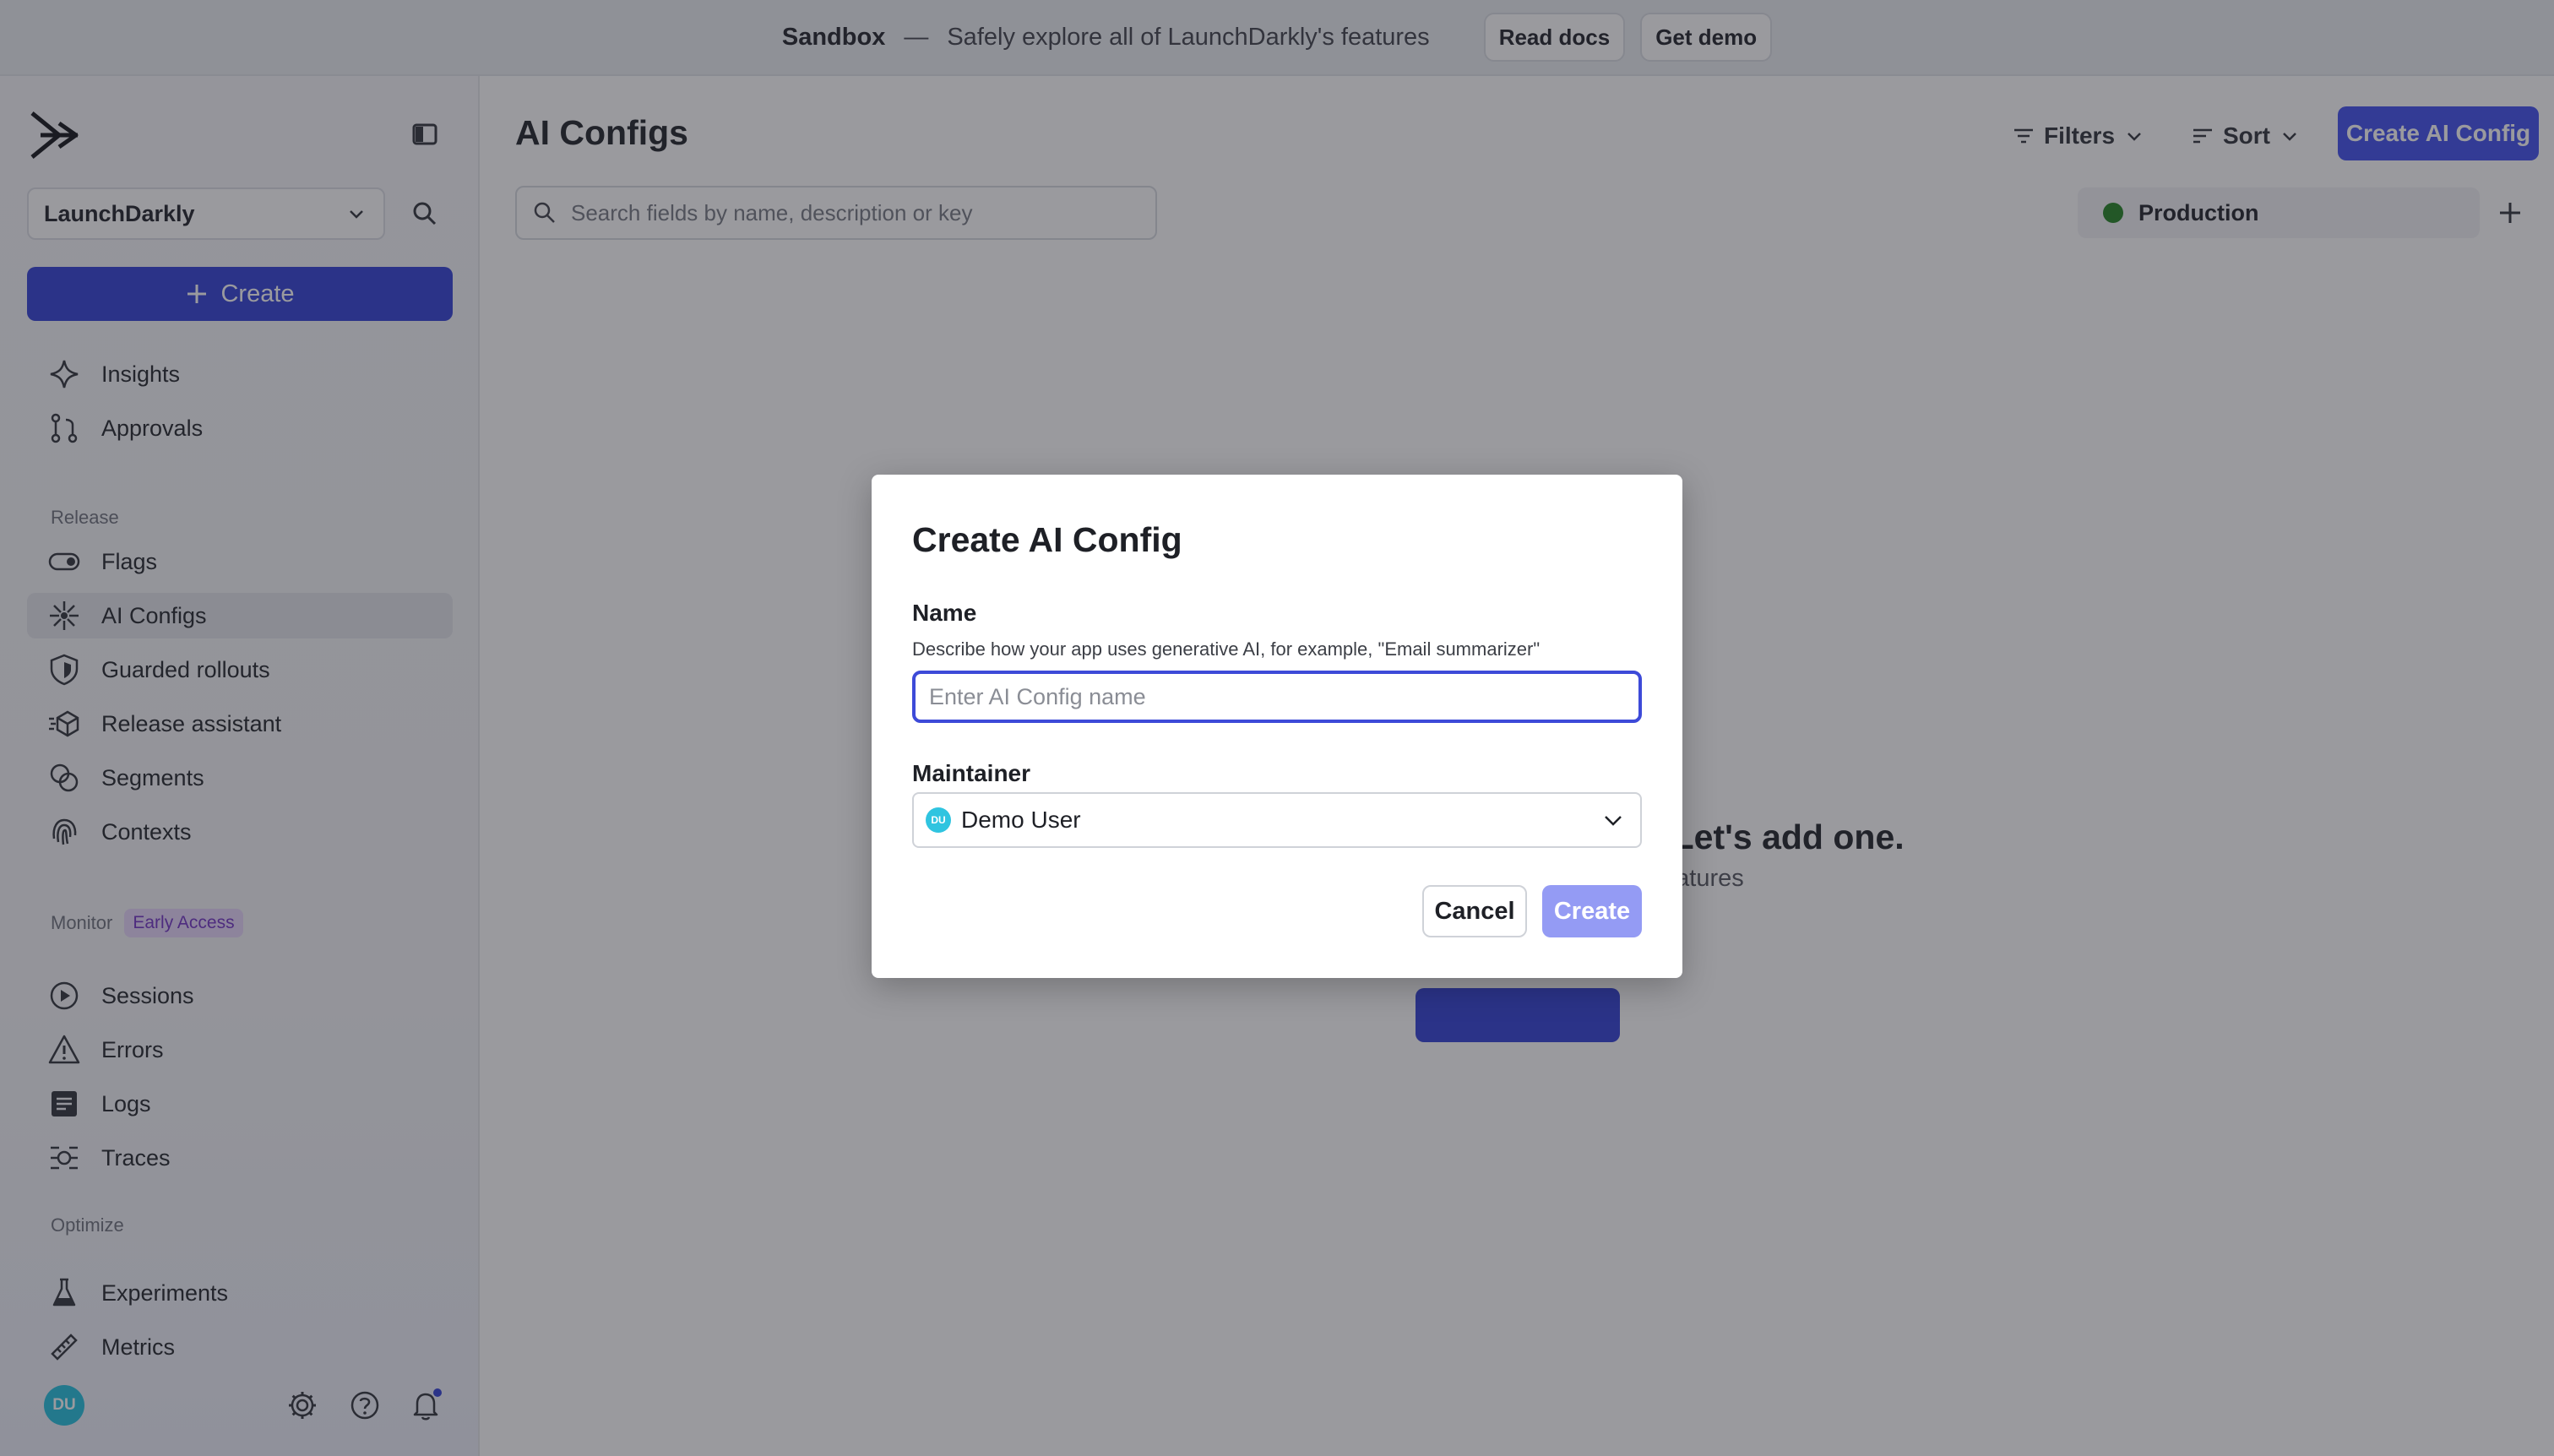  What do you see at coordinates (938, 820) in the screenshot?
I see `maintainer-avatar: DU` at bounding box center [938, 820].